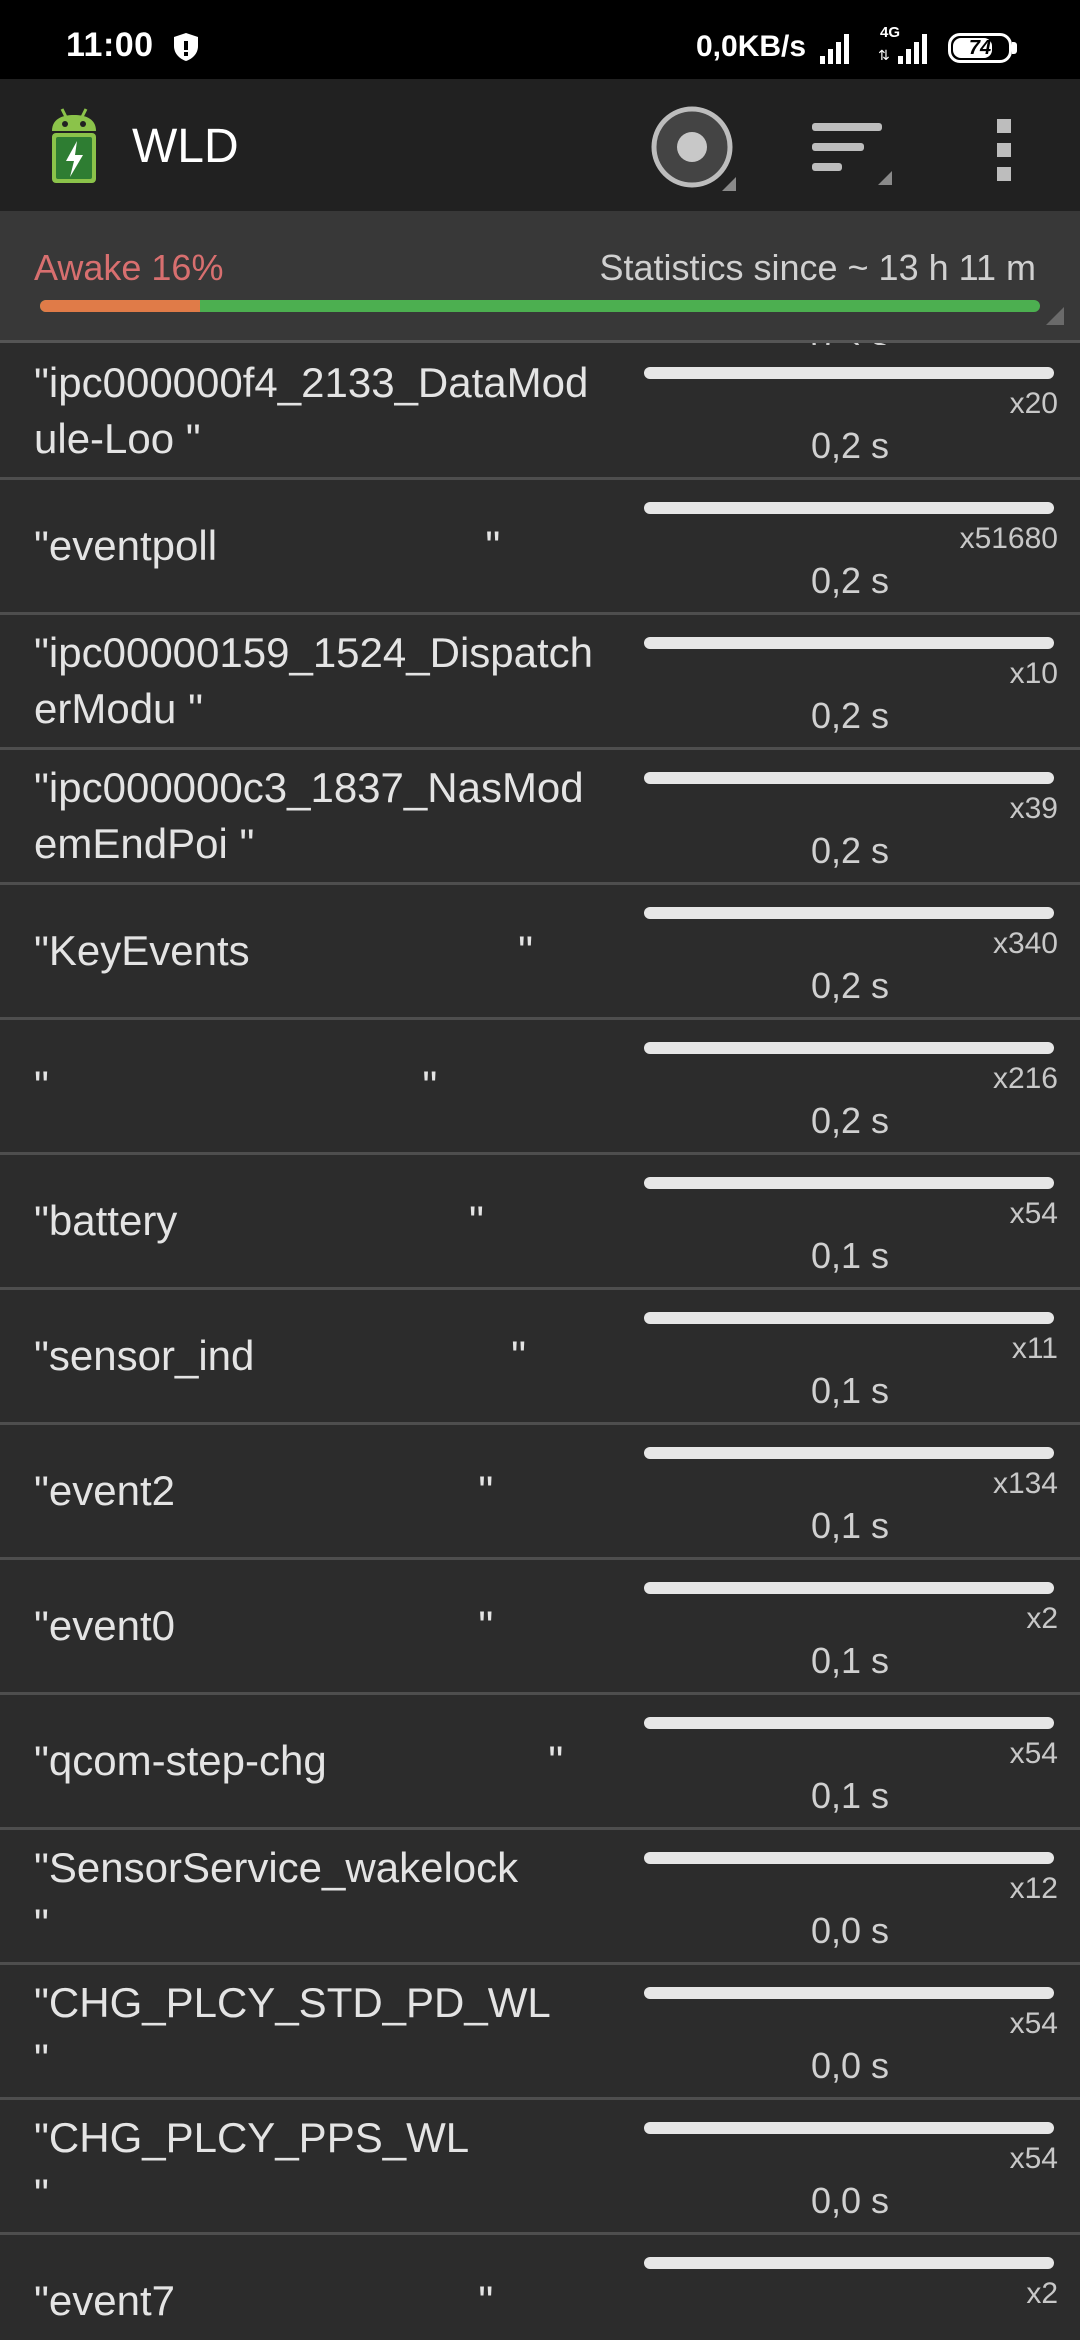 This screenshot has width=1080, height=2340. I want to click on wakelock-row: "CHG_PLCY_STD_PD_WL " x54 0,0 s, so click(540, 2032).